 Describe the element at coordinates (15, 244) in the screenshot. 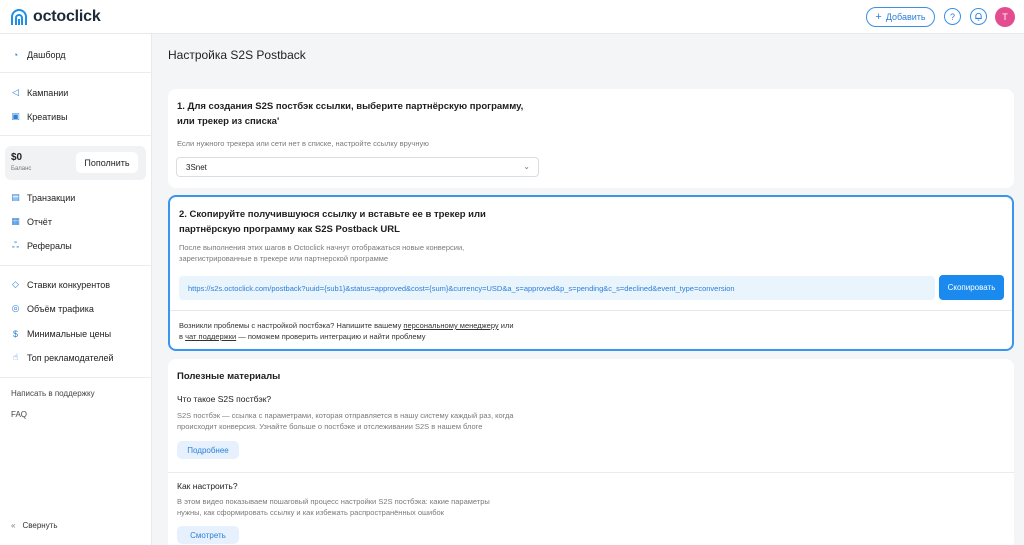

I see `referrals-icon: ஃ` at that location.